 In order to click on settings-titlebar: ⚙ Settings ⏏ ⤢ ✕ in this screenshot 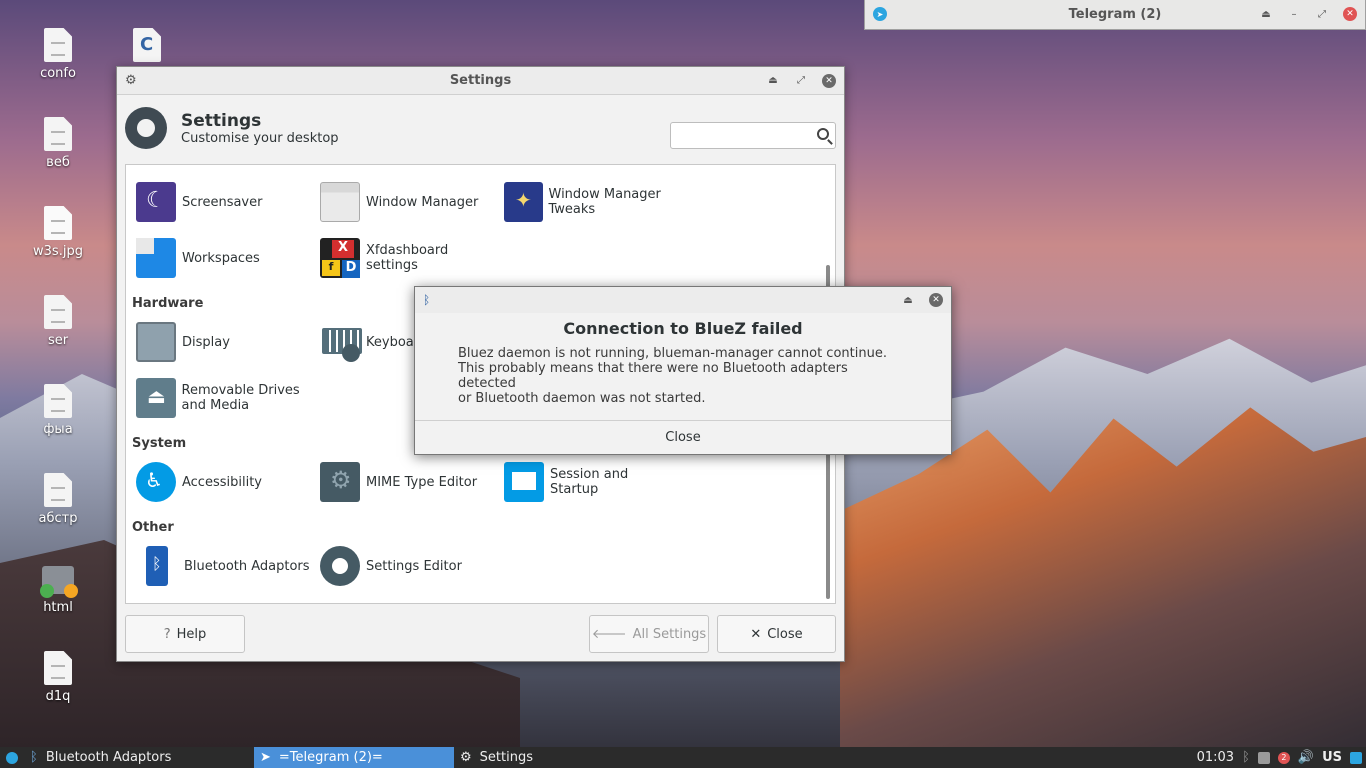, I will do `click(480, 81)`.